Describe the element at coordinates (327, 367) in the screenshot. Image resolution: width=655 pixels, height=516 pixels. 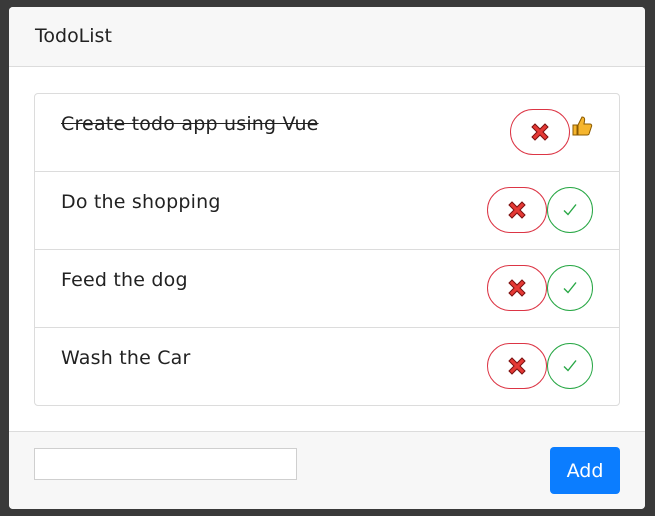
I see `list-item: Wash the Car` at that location.